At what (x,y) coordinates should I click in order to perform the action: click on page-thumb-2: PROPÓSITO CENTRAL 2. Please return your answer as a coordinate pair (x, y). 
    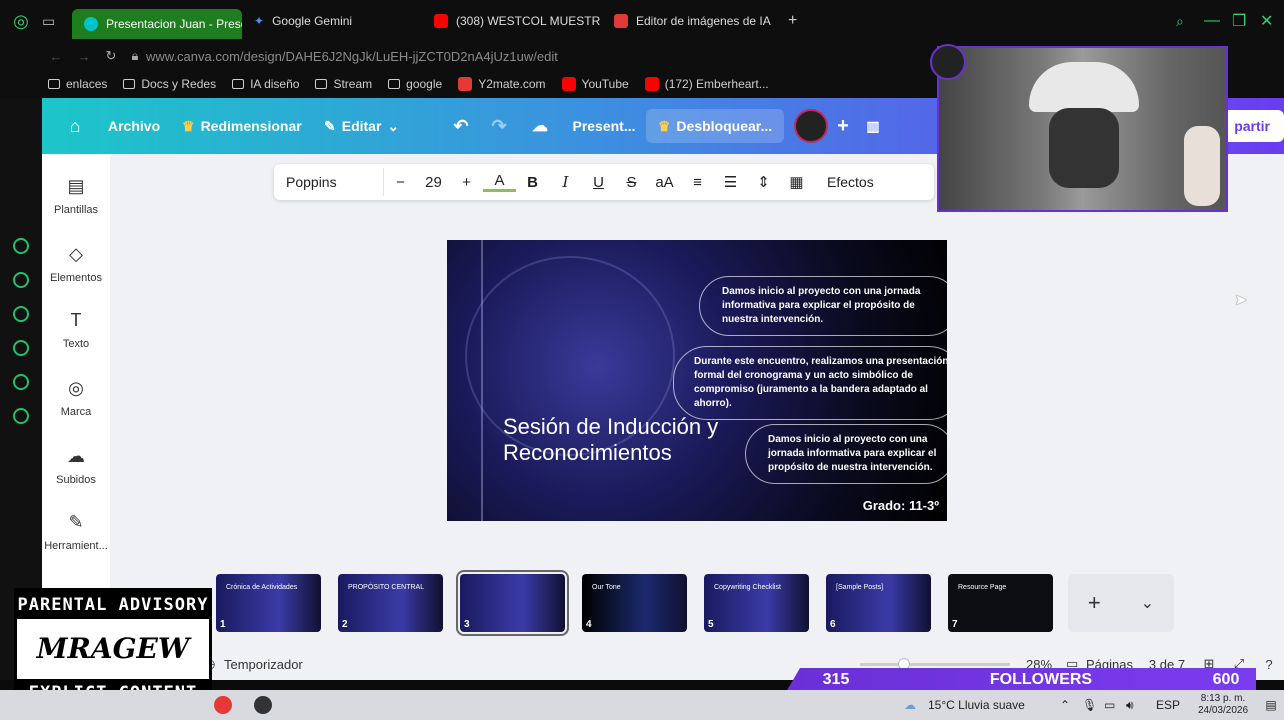
    Looking at the image, I should click on (390, 603).